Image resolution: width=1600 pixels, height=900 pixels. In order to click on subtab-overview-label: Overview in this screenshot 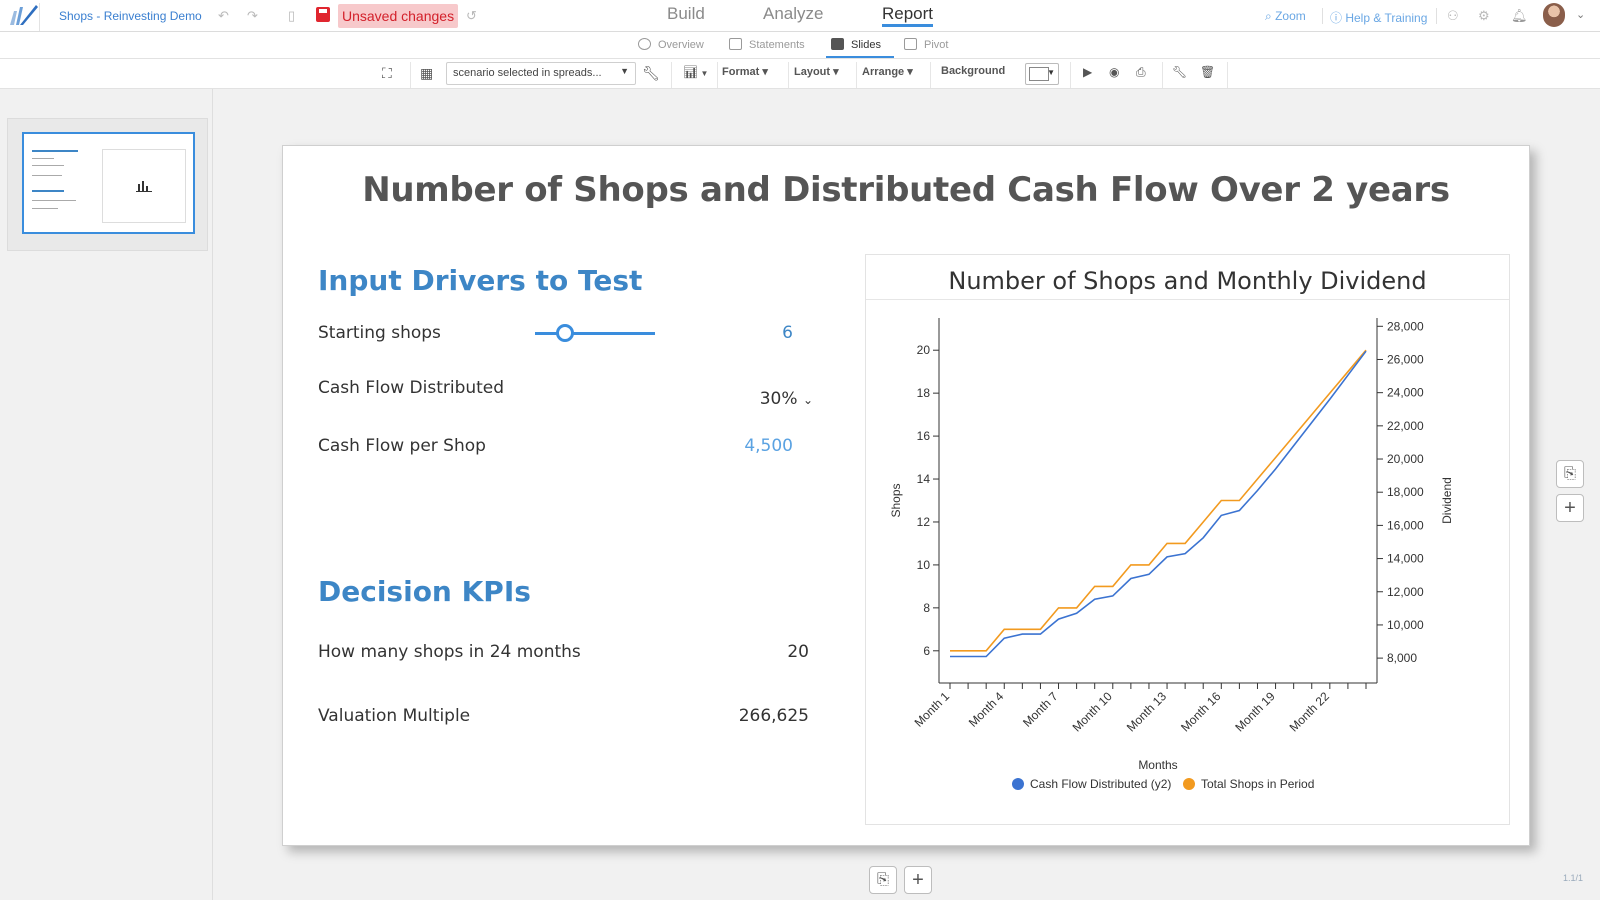, I will do `click(681, 45)`.